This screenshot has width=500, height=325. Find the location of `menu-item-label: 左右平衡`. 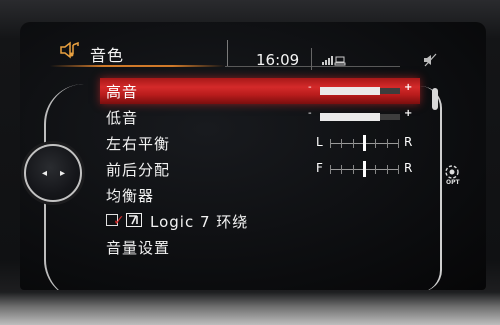

menu-item-label: 左右平衡 is located at coordinates (138, 144).